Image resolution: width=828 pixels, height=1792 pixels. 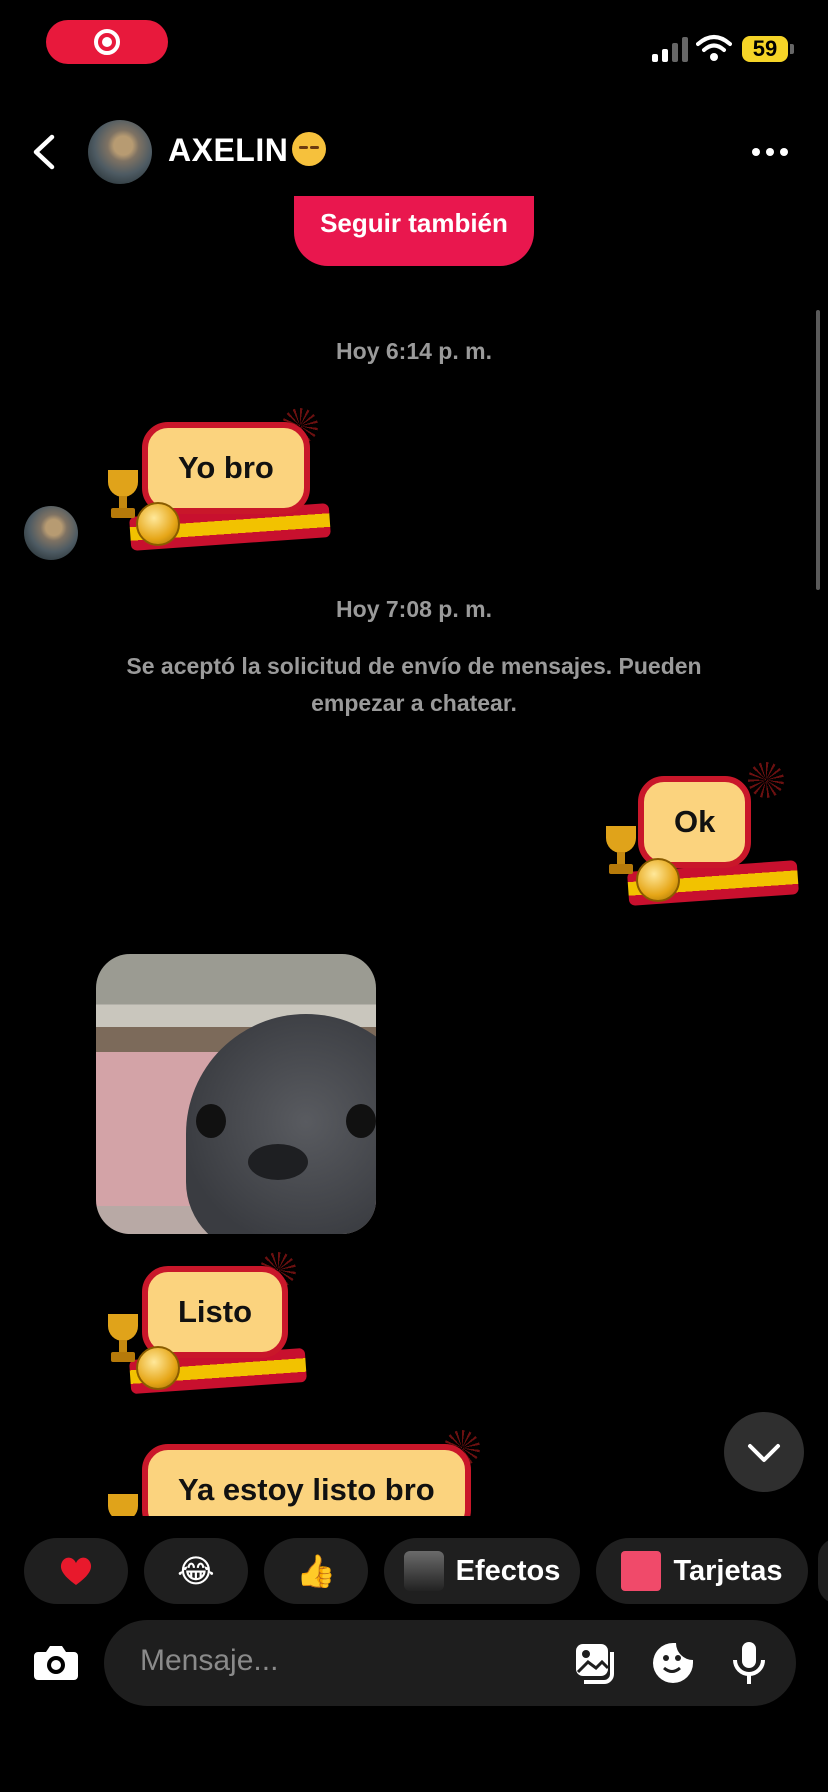 What do you see at coordinates (306, 1480) in the screenshot?
I see `message-text: Ya estoy listo bro` at bounding box center [306, 1480].